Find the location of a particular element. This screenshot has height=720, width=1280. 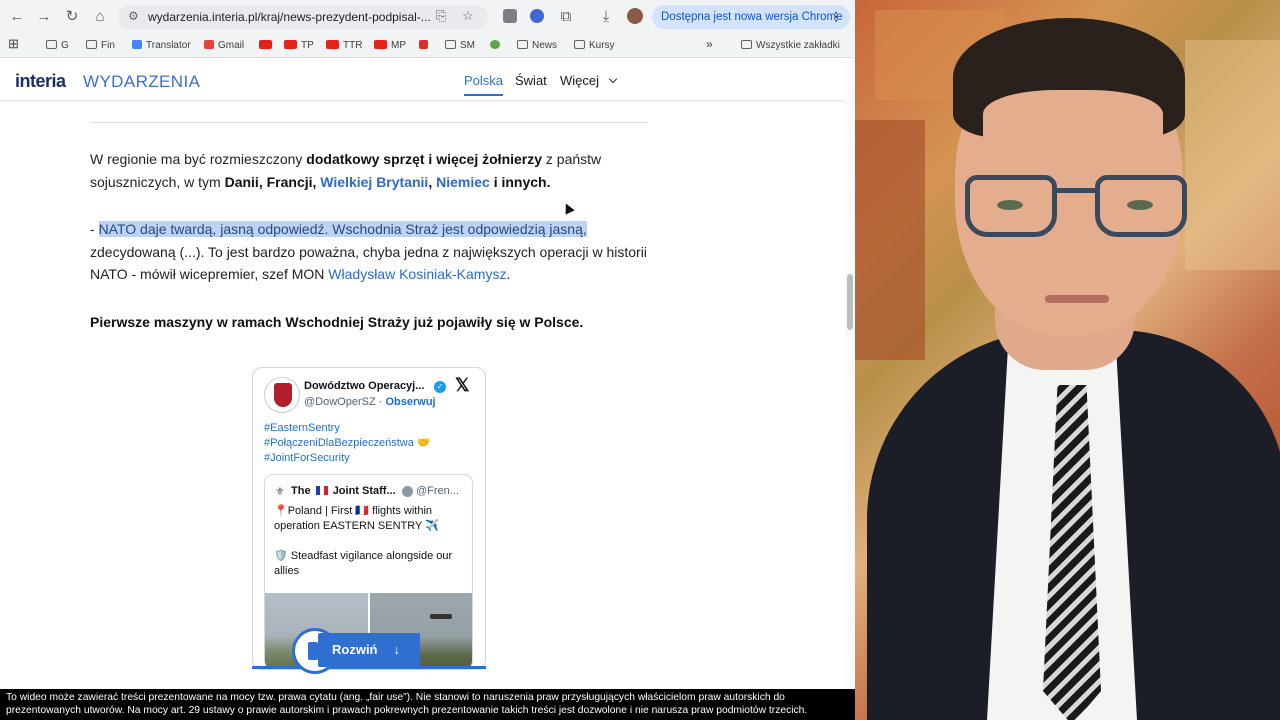

bookmark-green is located at coordinates (497, 46).